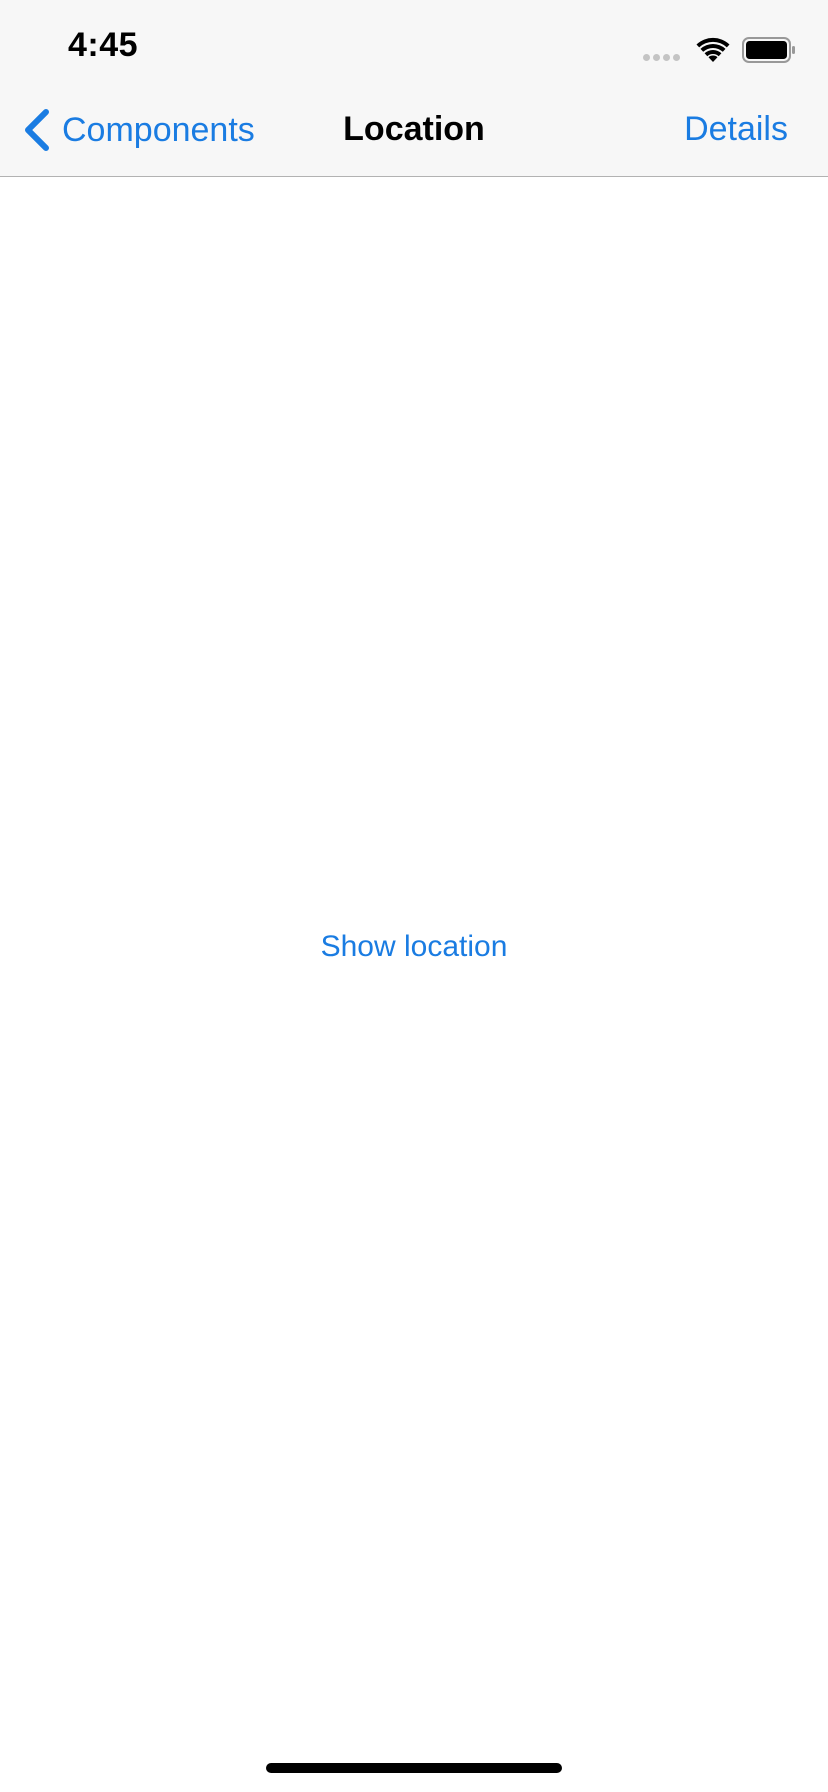 This screenshot has width=828, height=1792. What do you see at coordinates (414, 132) in the screenshot?
I see `nav-bar: Components Location Details` at bounding box center [414, 132].